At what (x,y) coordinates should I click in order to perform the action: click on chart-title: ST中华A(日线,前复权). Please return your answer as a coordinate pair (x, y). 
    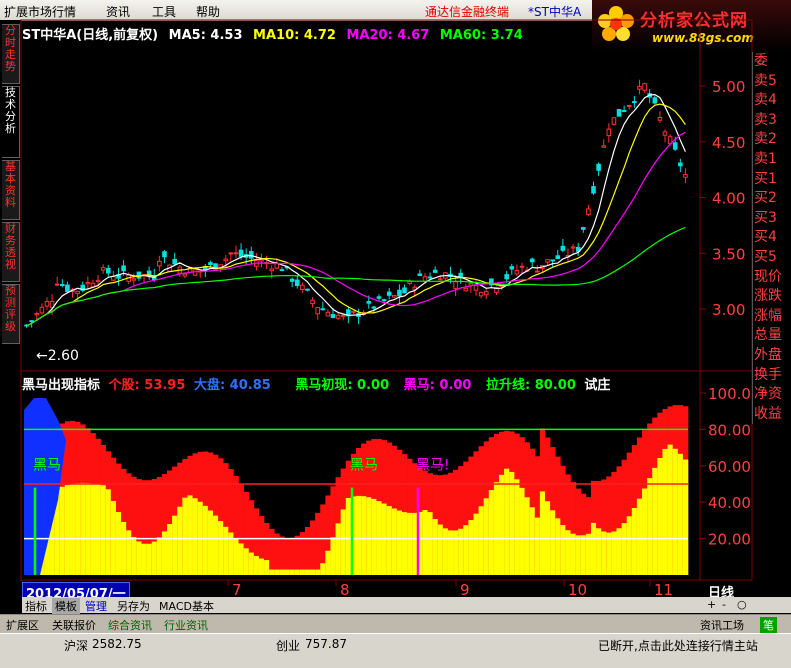
    Looking at the image, I should click on (90, 35).